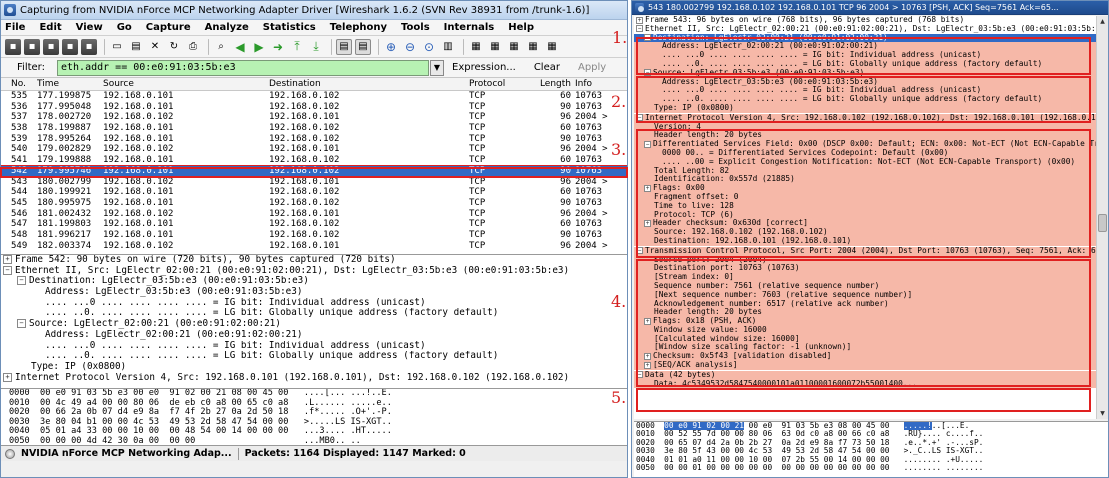  Describe the element at coordinates (304, 181) in the screenshot. I see `cell-destination: 192.168.0.101` at that location.